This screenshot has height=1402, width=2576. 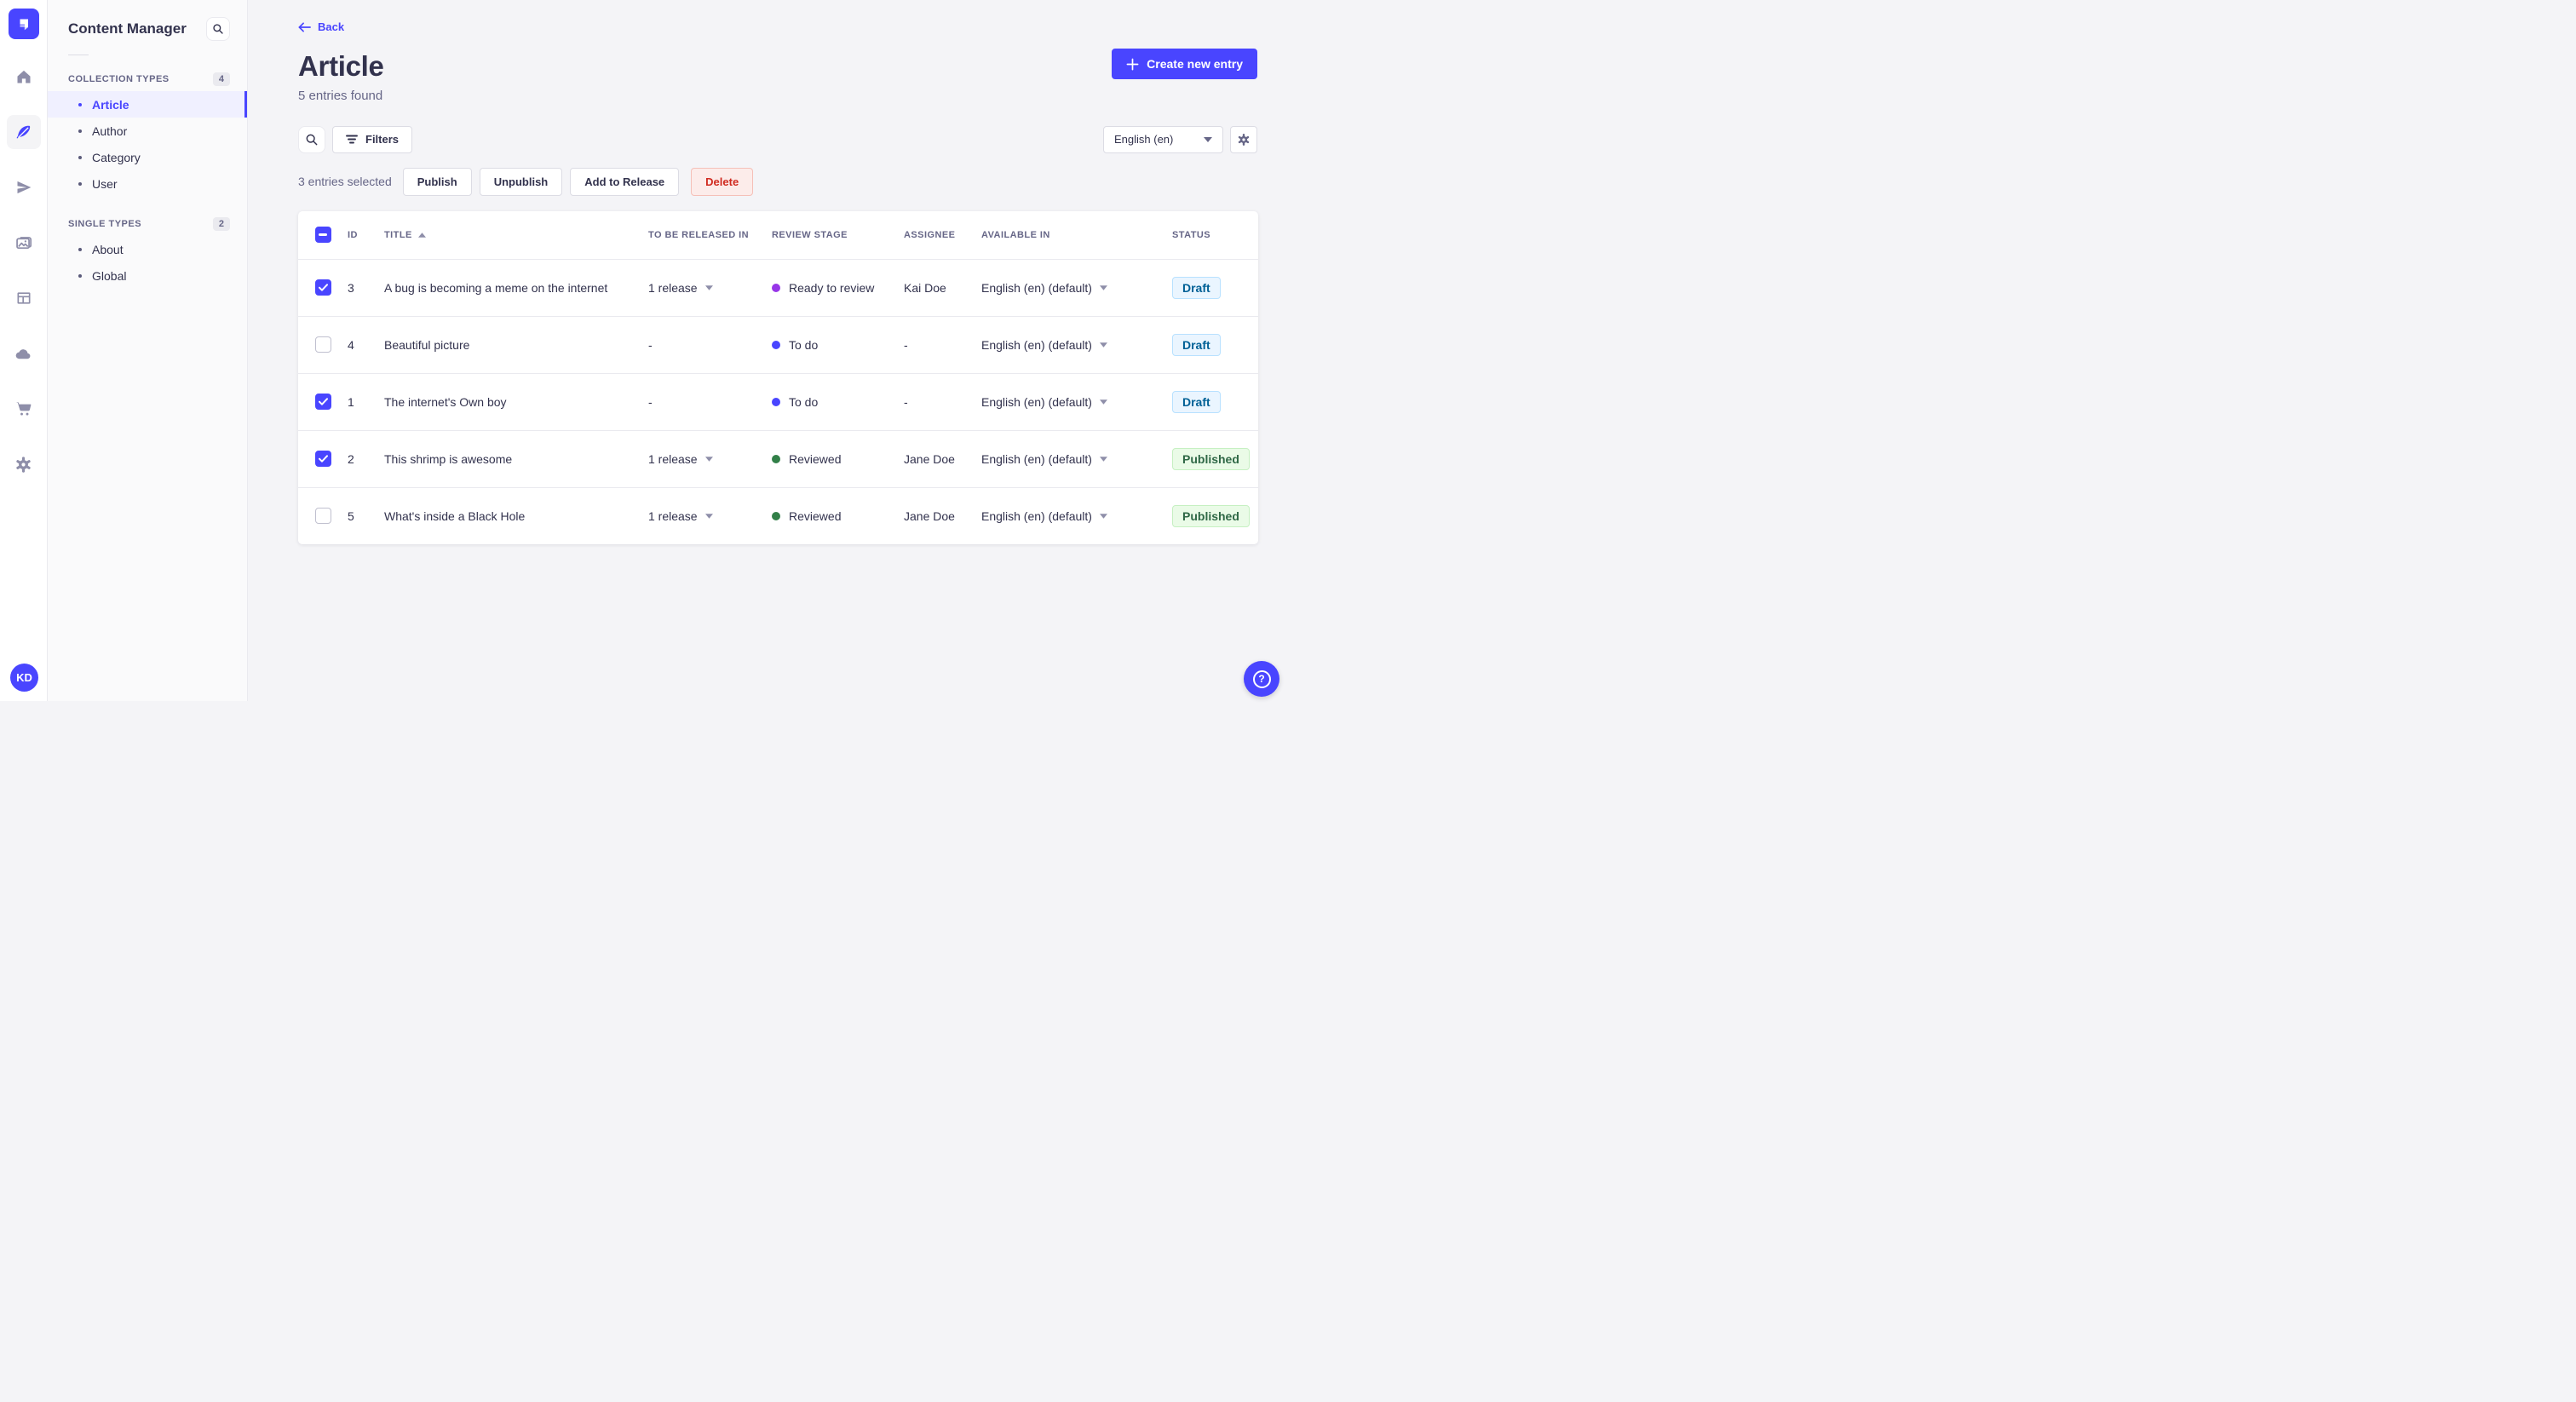 What do you see at coordinates (105, 224) in the screenshot?
I see `section-label-single-types: SINGLE TYPES` at bounding box center [105, 224].